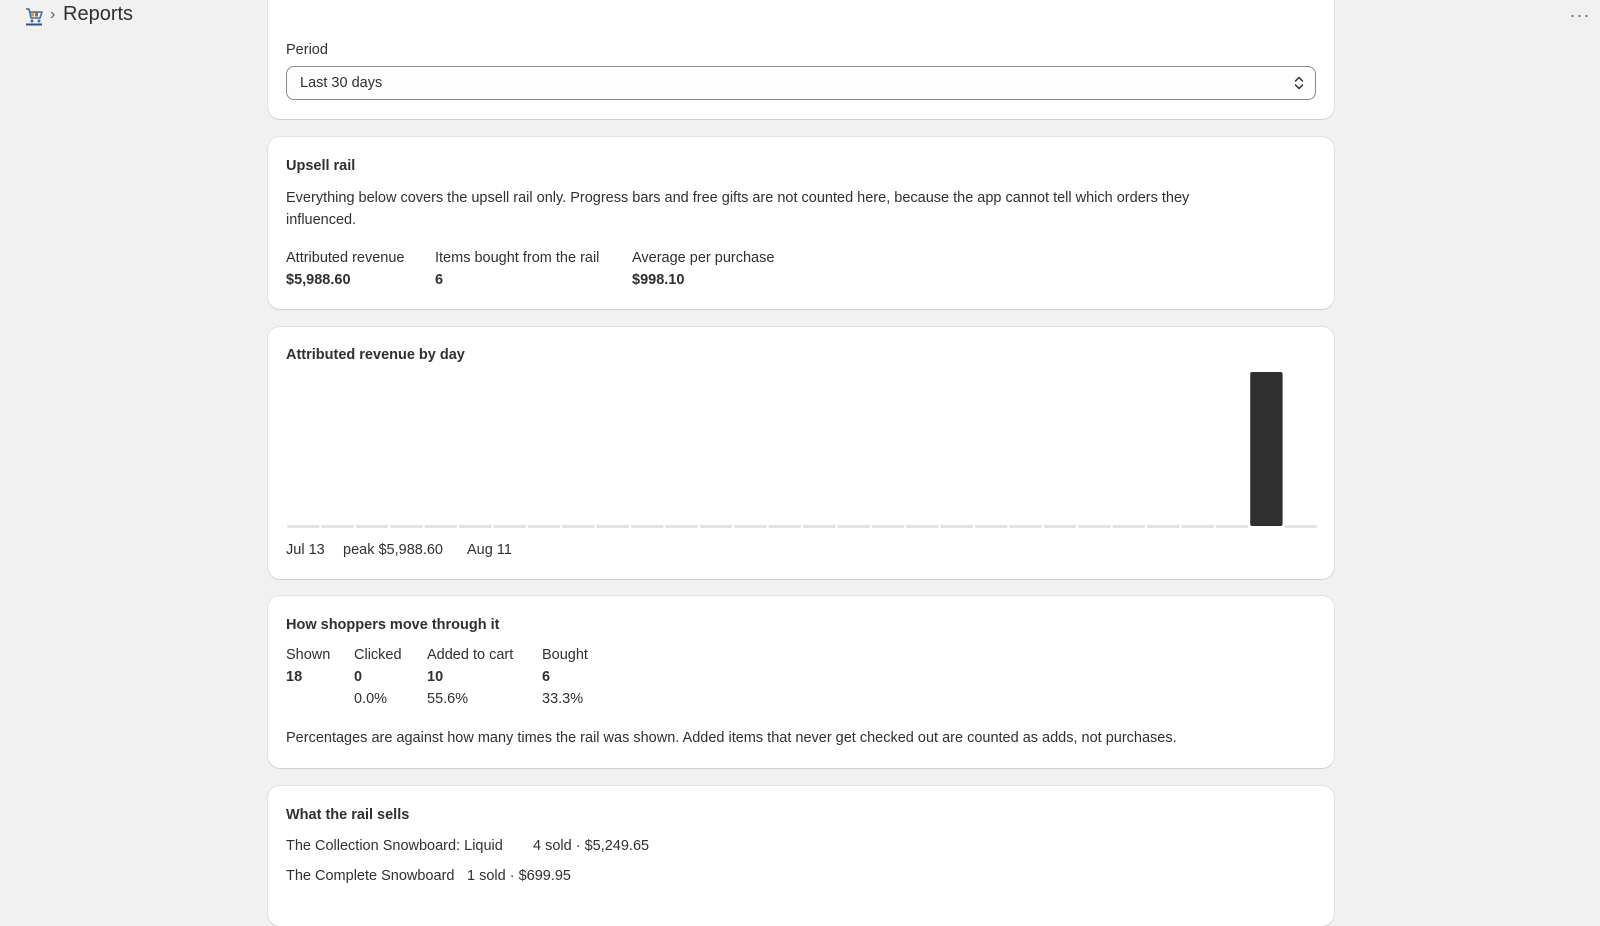 This screenshot has height=926, width=1600. I want to click on revenue-by-day-chart, so click(802, 450).